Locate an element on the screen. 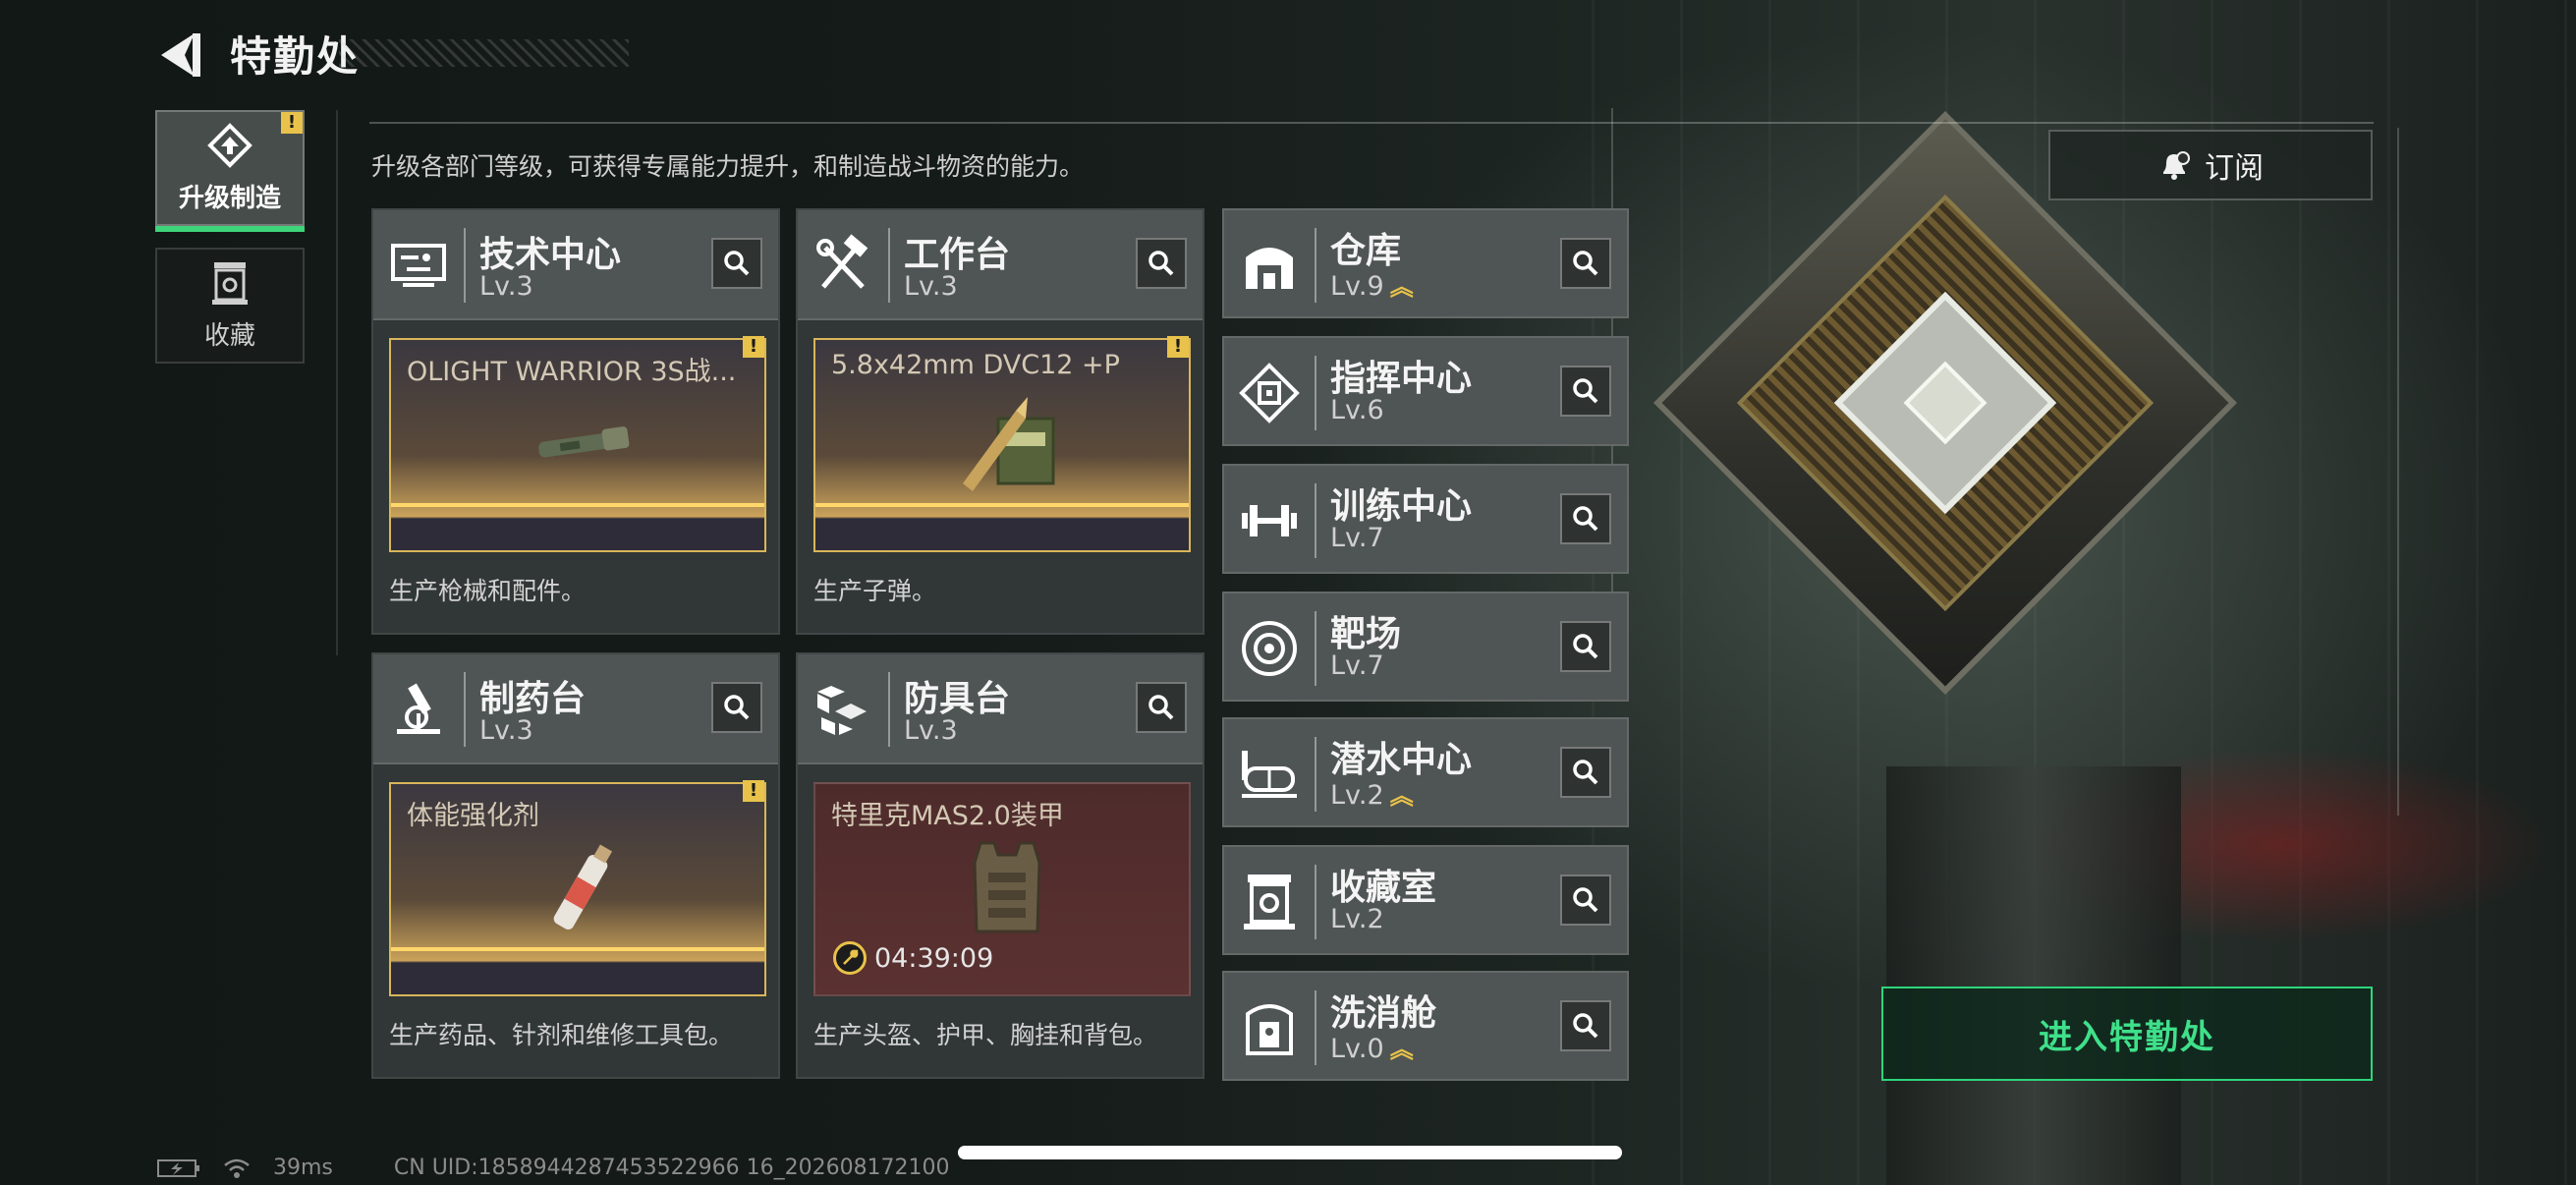  dept-level: Lv.7 is located at coordinates (1357, 666).